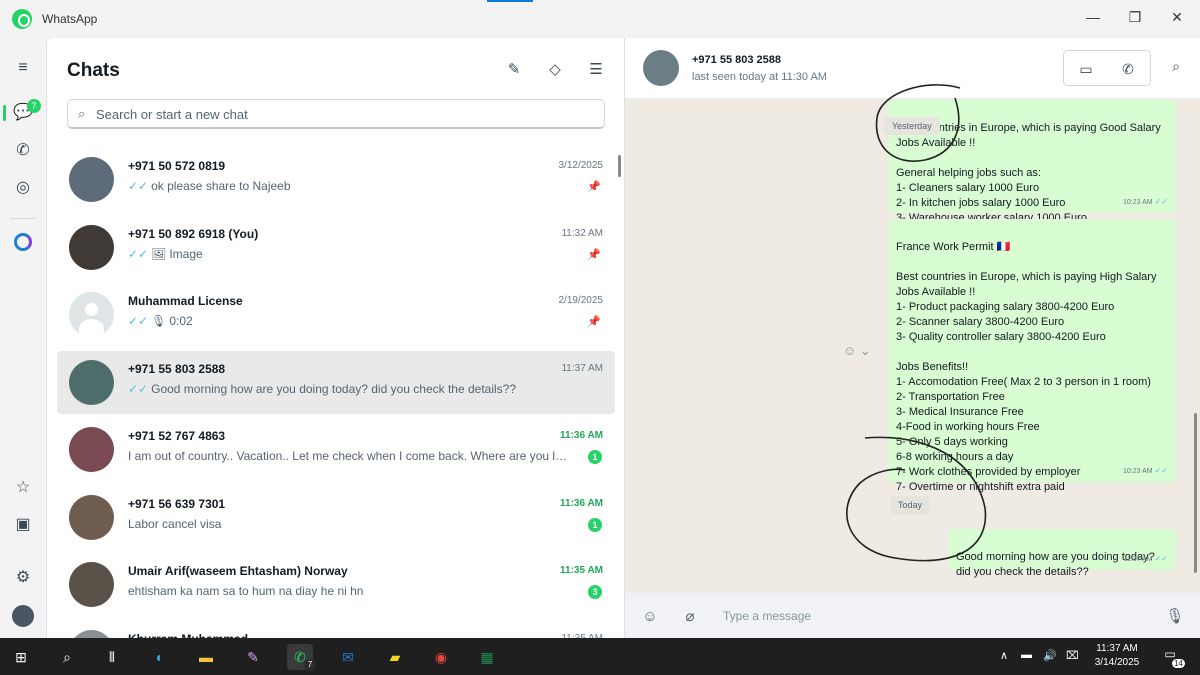  I want to click on minimize-icon: —, so click(1093, 17).